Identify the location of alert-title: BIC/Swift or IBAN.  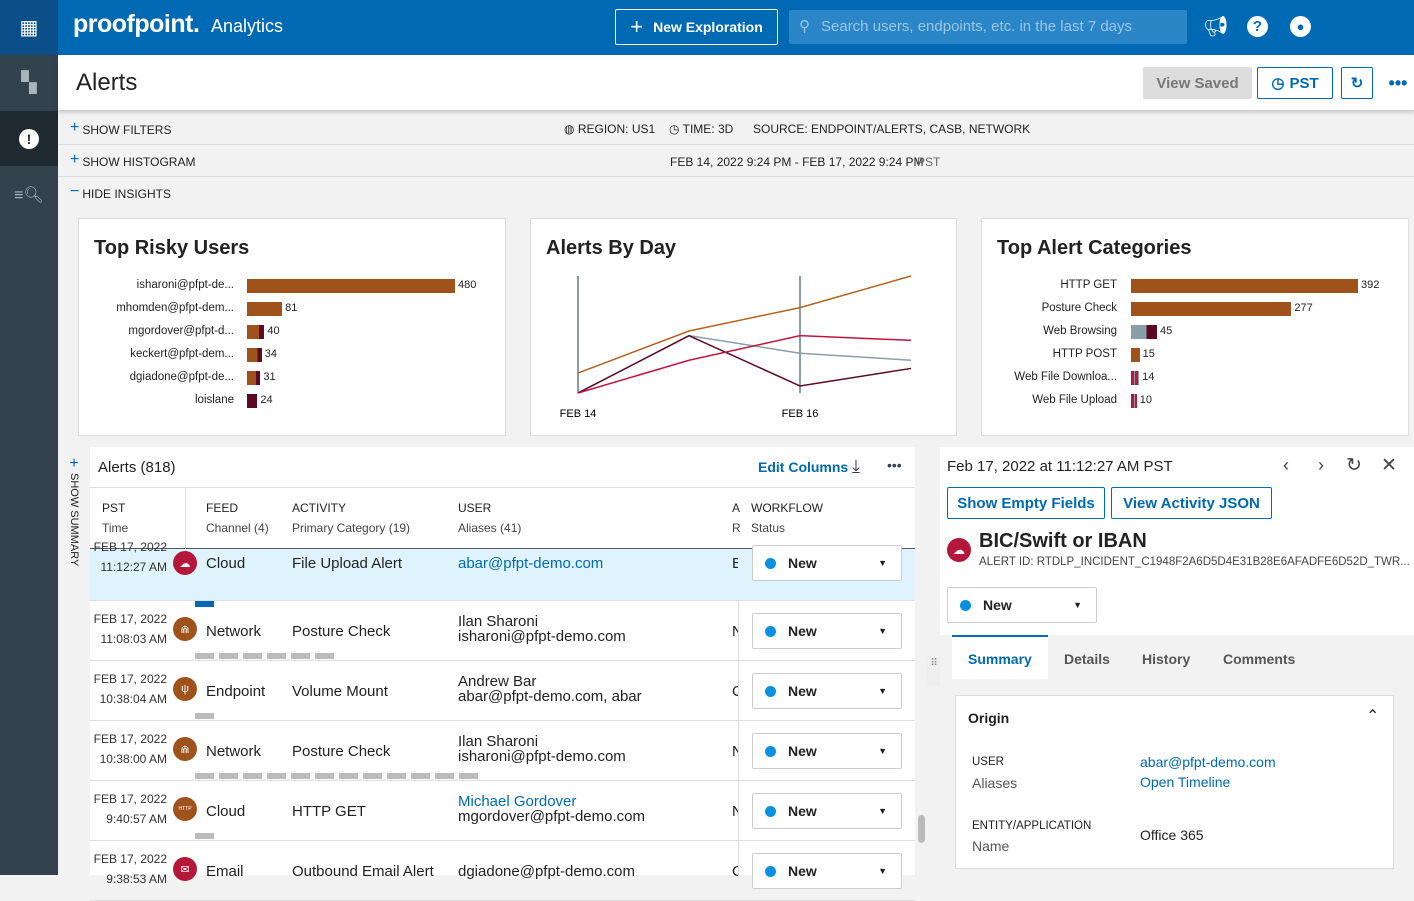
(1063, 541).